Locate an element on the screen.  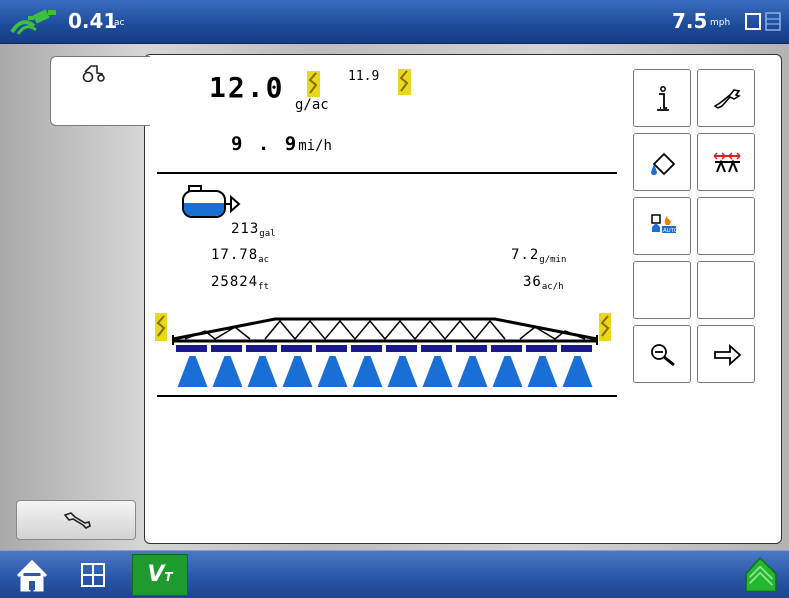
speed-value: 7.5 is located at coordinates (690, 21).